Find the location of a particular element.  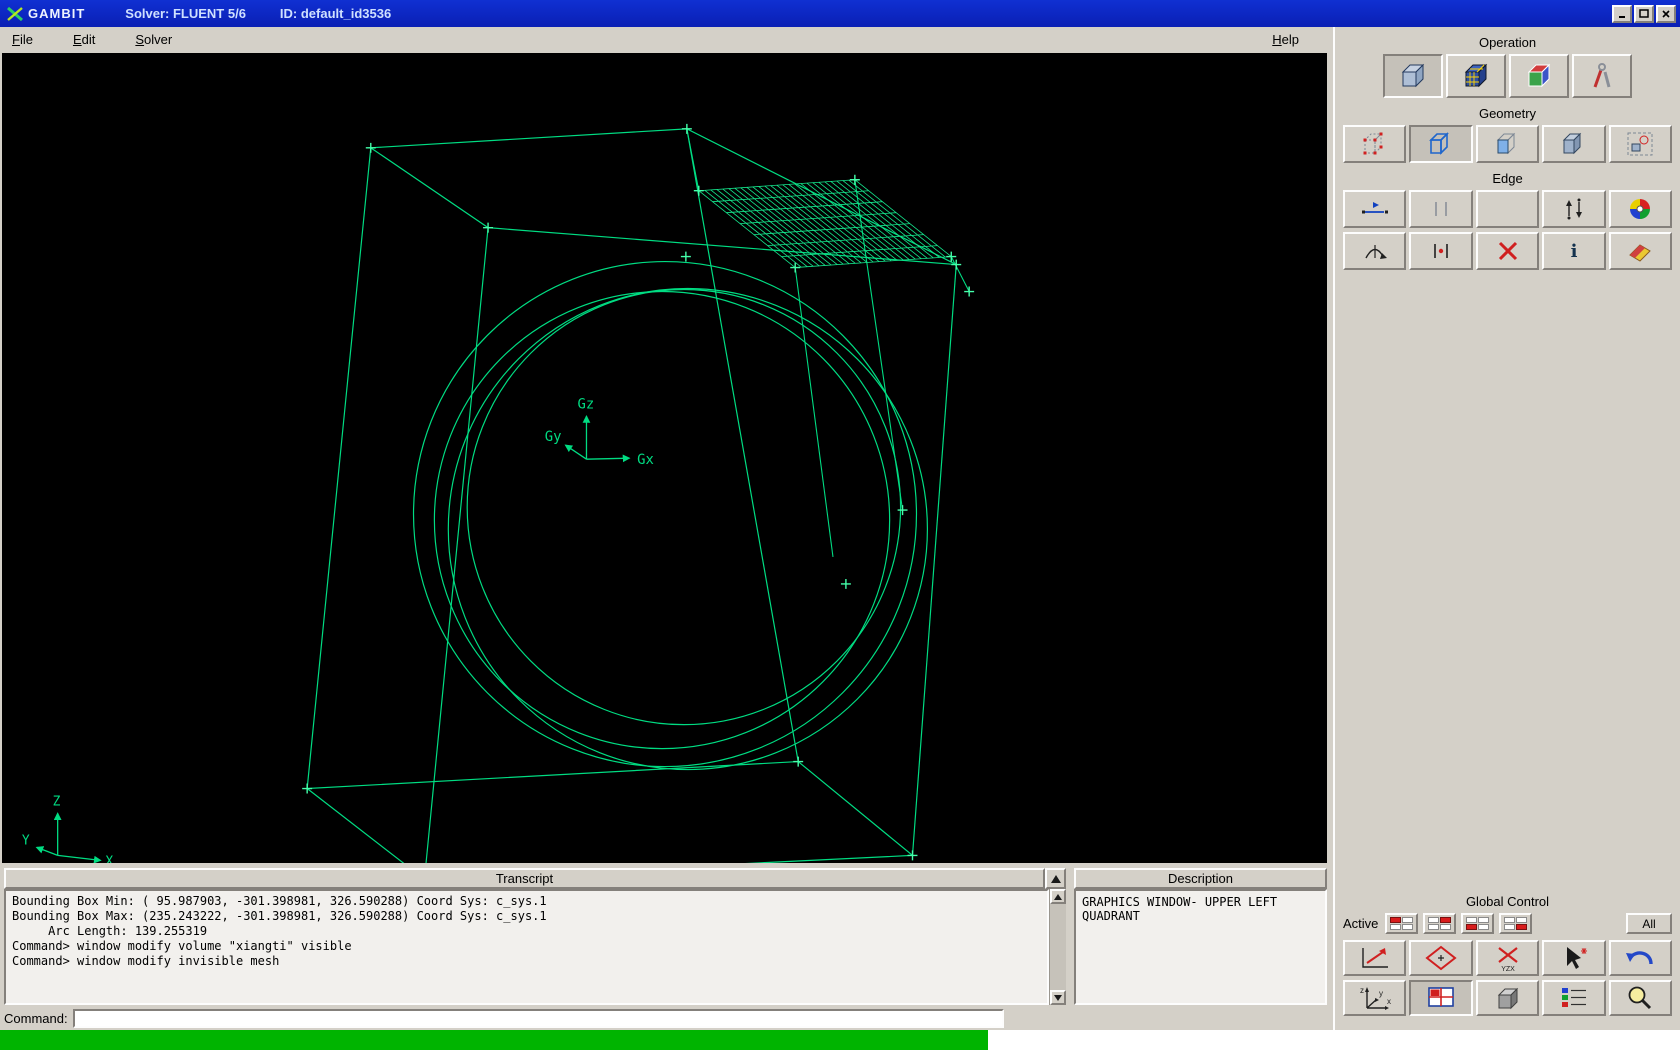

close-icon is located at coordinates (1666, 13).